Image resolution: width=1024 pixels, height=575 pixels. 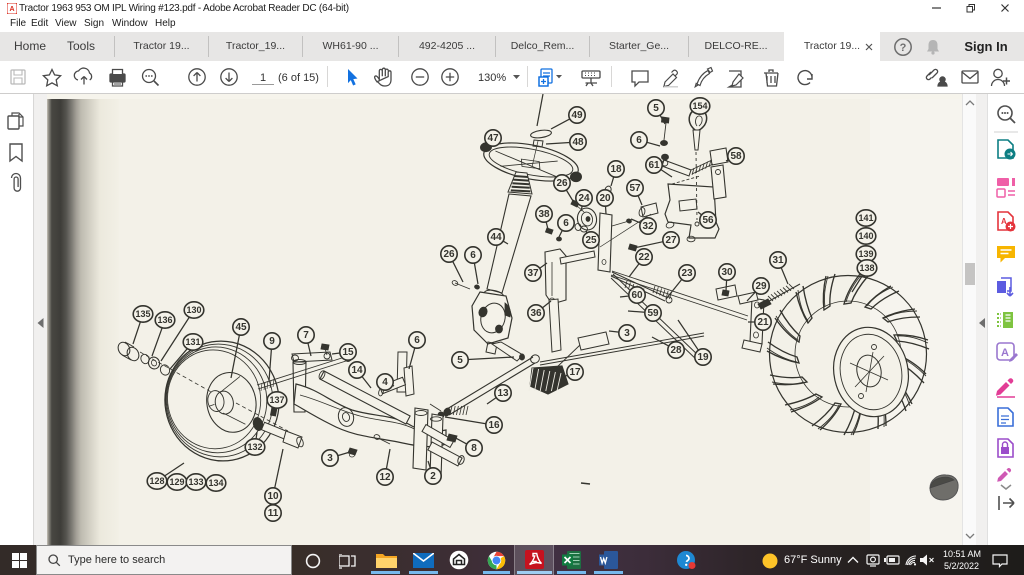 What do you see at coordinates (536, 313) in the screenshot?
I see `svg-text: 36` at bounding box center [536, 313].